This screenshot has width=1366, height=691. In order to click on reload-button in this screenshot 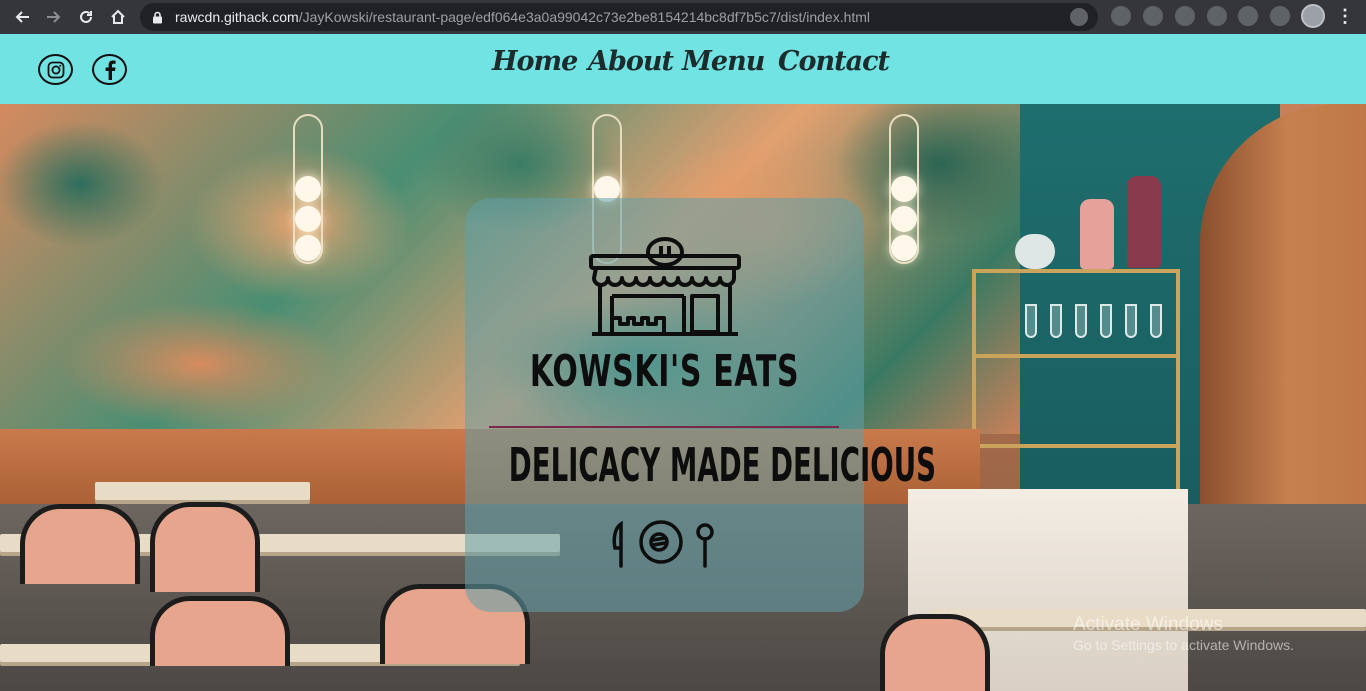, I will do `click(86, 17)`.